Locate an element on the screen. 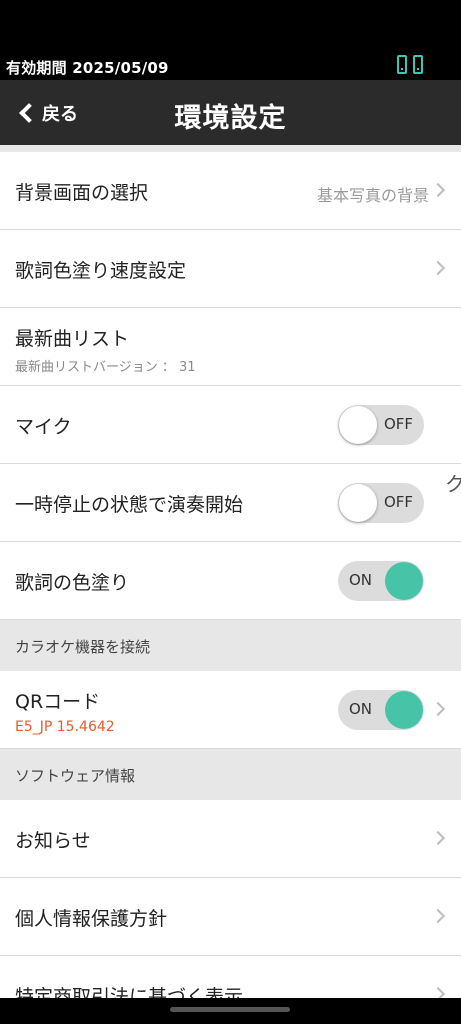  home-indicator is located at coordinates (230, 1009).